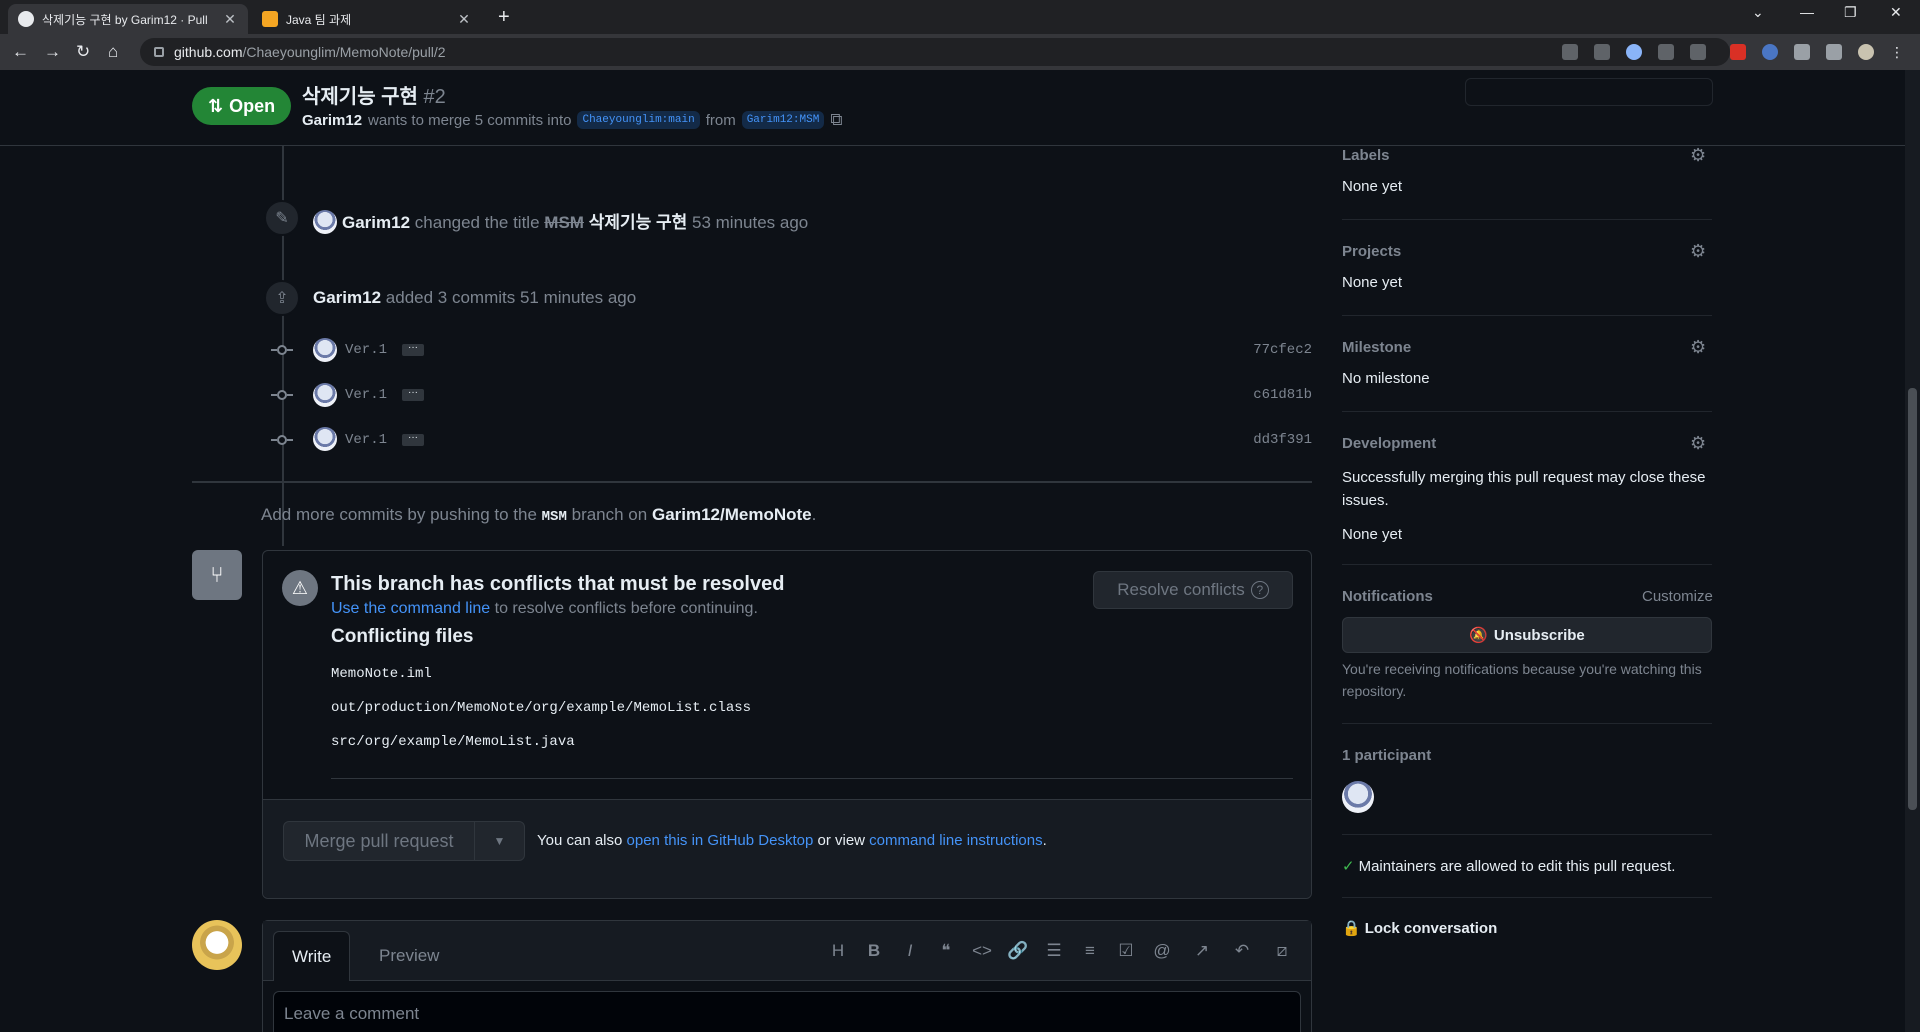  What do you see at coordinates (1912, 599) in the screenshot?
I see `scrollbar-thumb` at bounding box center [1912, 599].